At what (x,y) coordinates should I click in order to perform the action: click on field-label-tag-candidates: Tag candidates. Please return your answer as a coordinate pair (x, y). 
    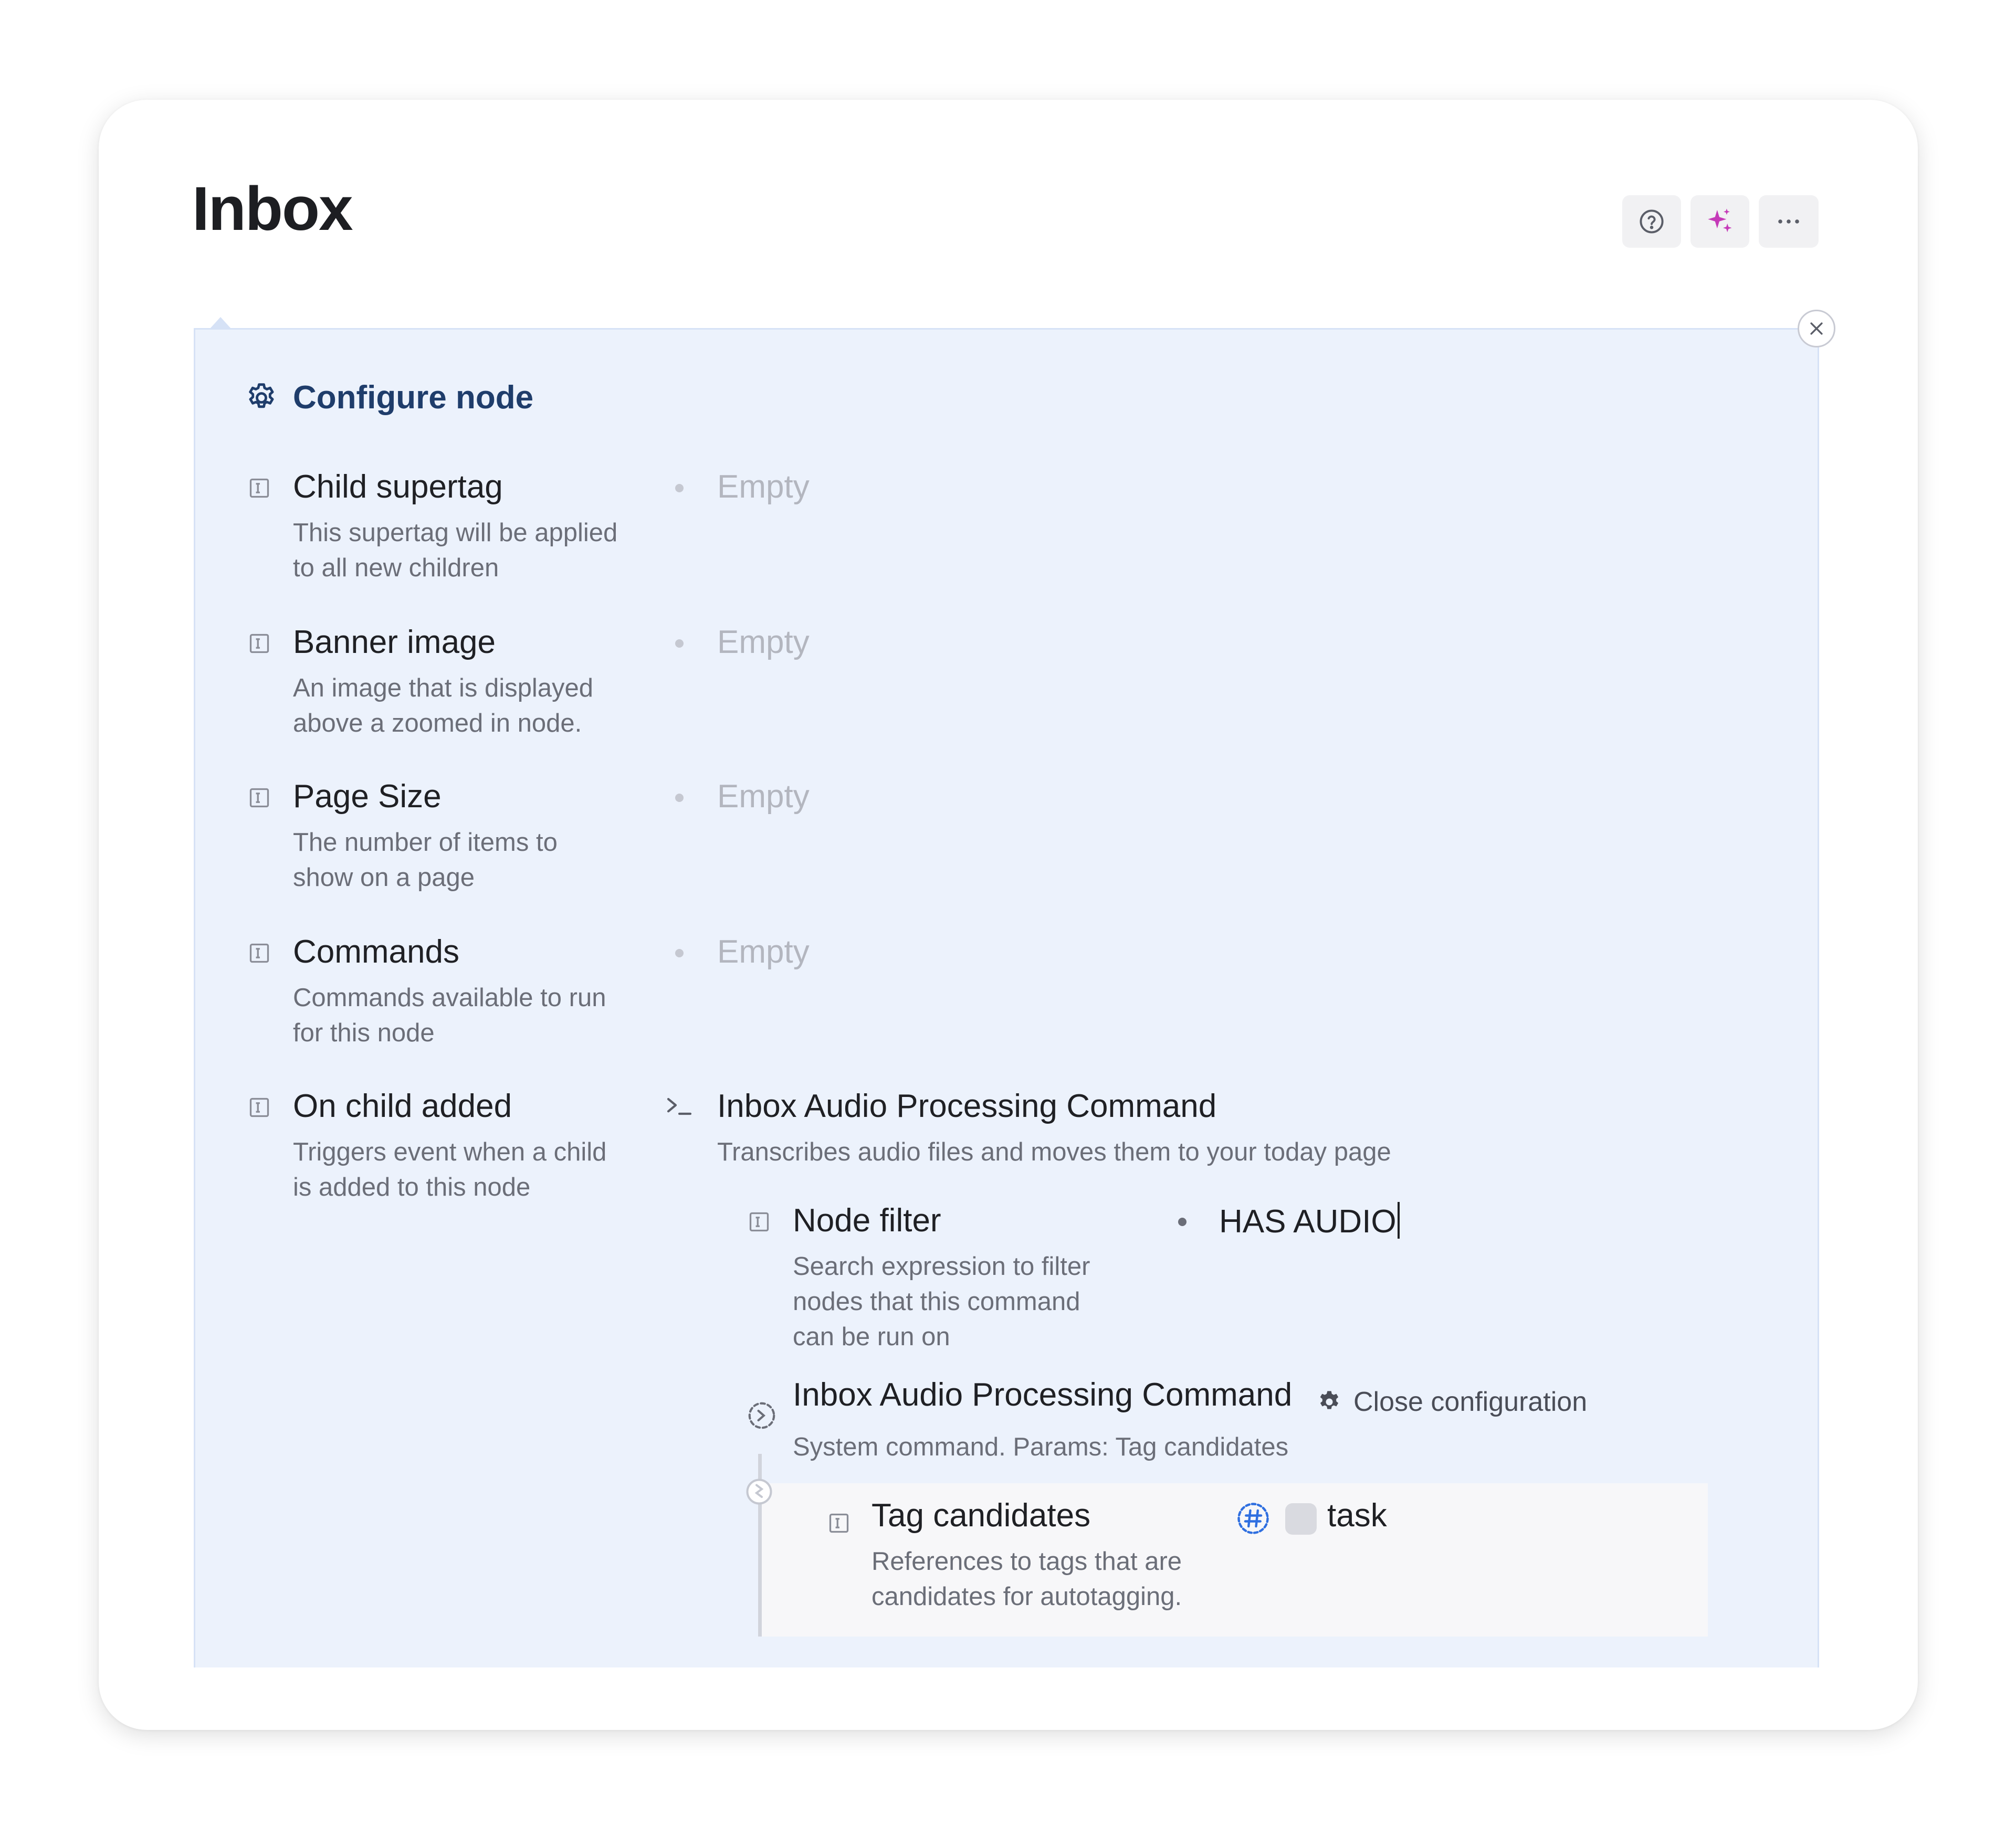
    Looking at the image, I should click on (981, 1516).